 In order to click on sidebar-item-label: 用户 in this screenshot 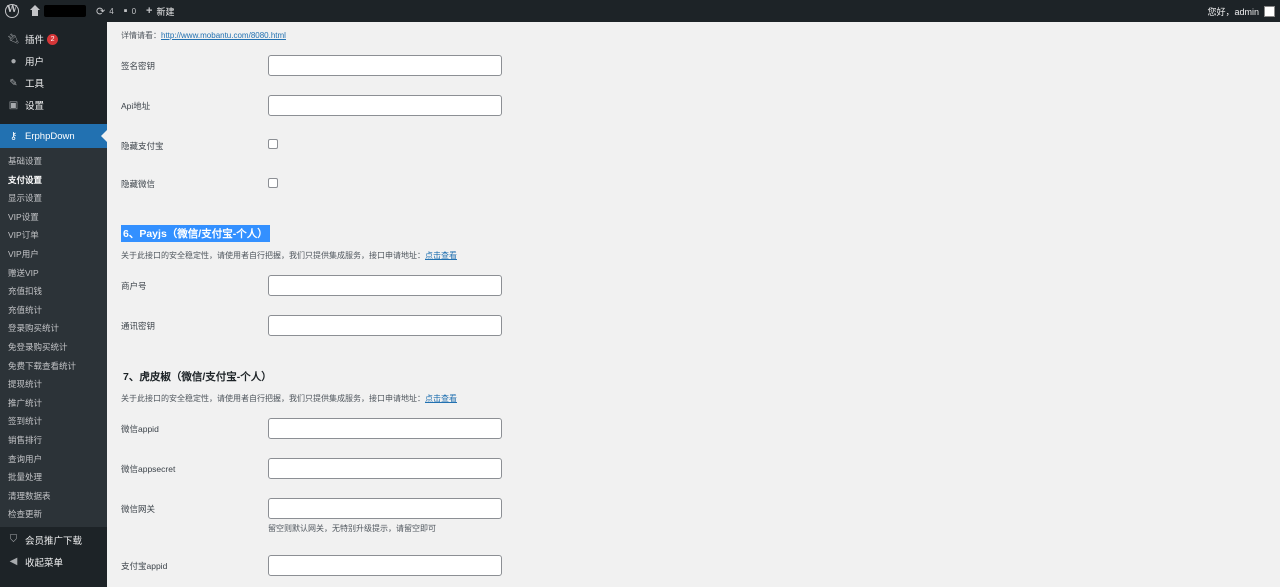, I will do `click(35, 62)`.